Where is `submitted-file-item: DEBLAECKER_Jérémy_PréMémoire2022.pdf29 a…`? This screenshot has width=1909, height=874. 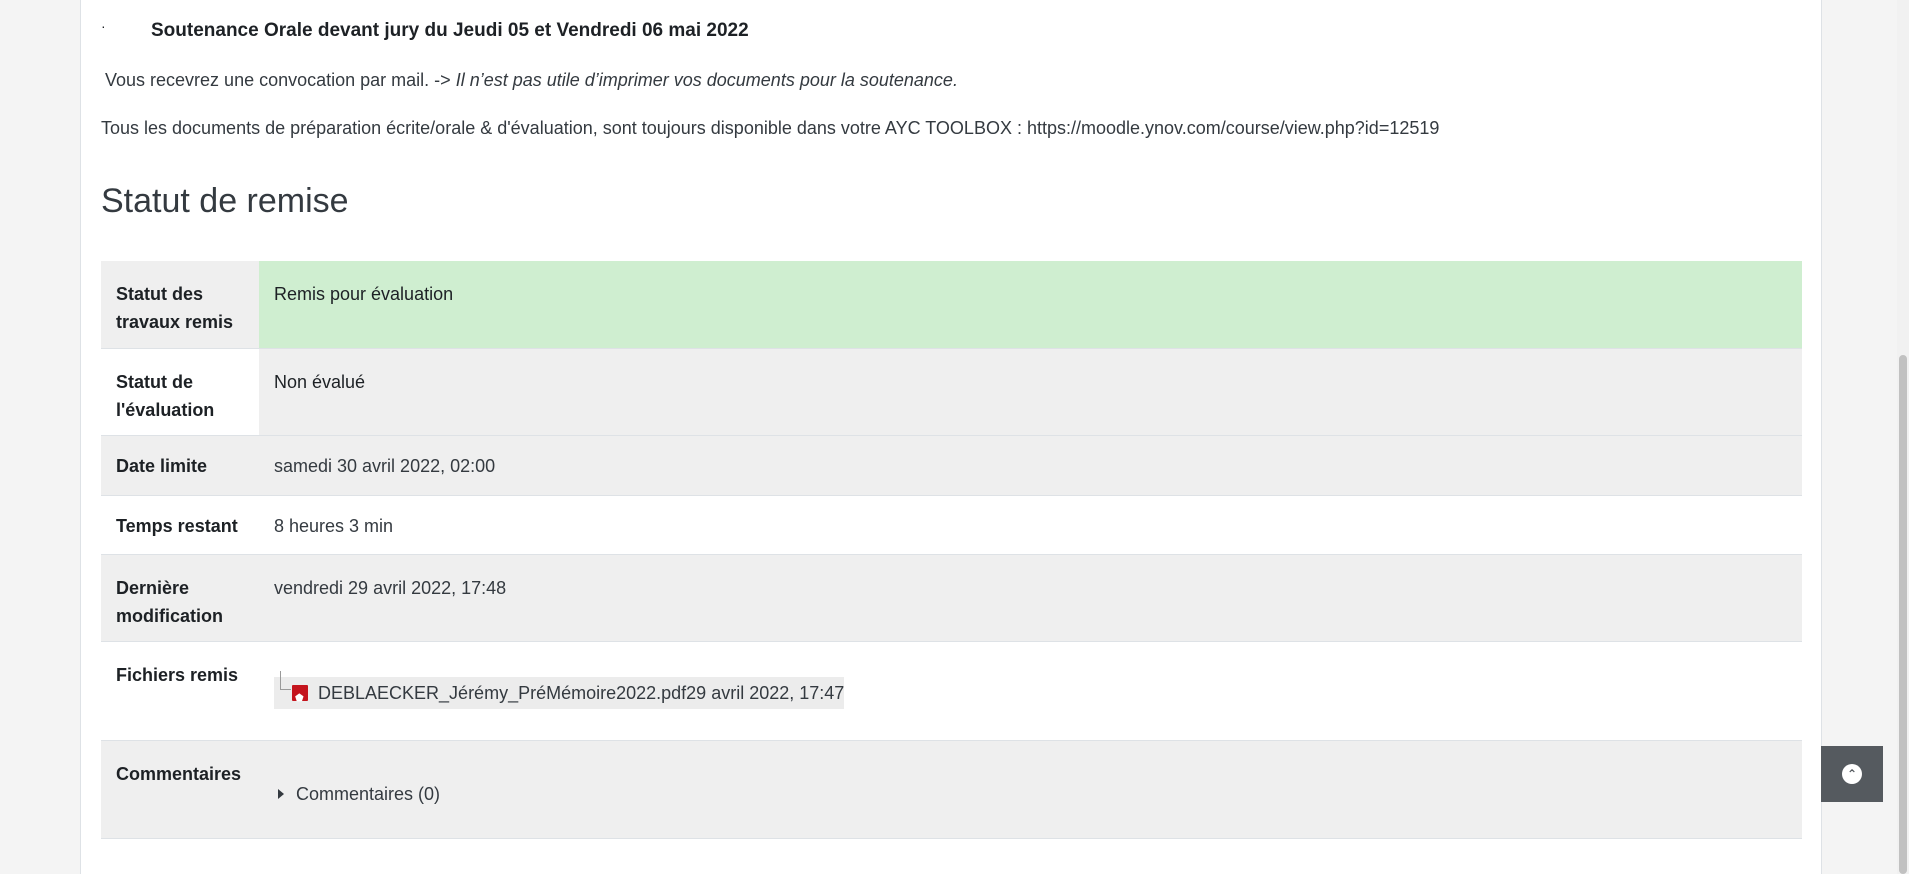 submitted-file-item: DEBLAECKER_Jérémy_PréMémoire2022.pdf29 a… is located at coordinates (559, 691).